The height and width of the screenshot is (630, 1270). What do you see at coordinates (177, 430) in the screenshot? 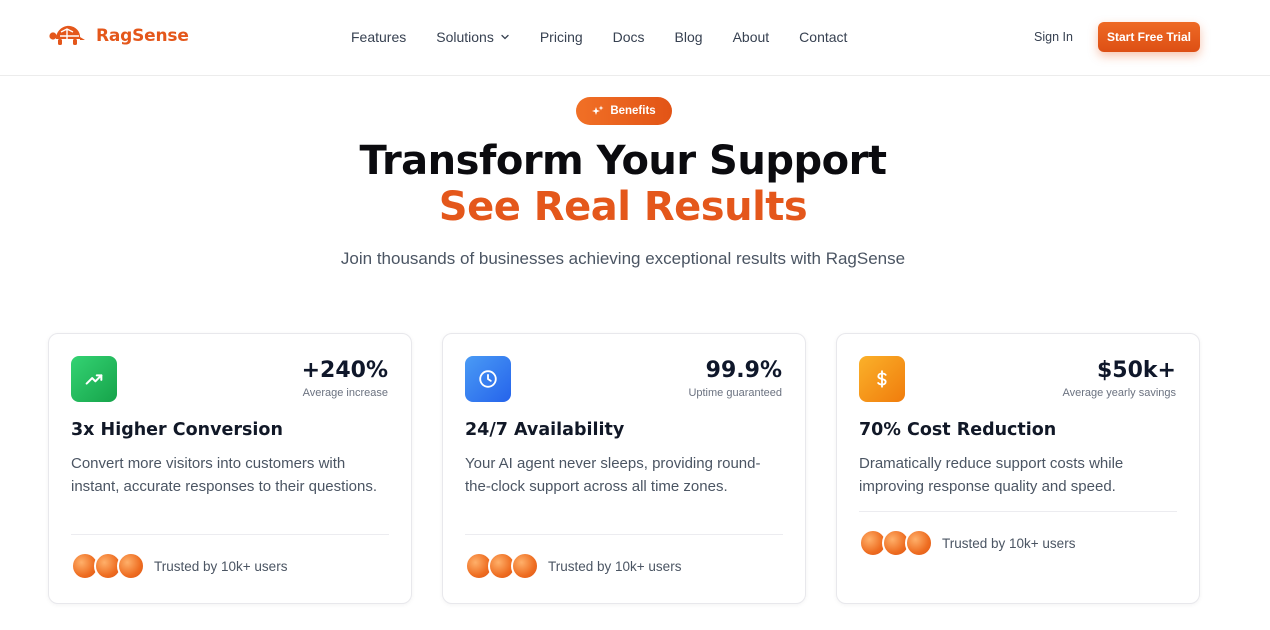
I see `card-title: 3x Higher Conversion` at bounding box center [177, 430].